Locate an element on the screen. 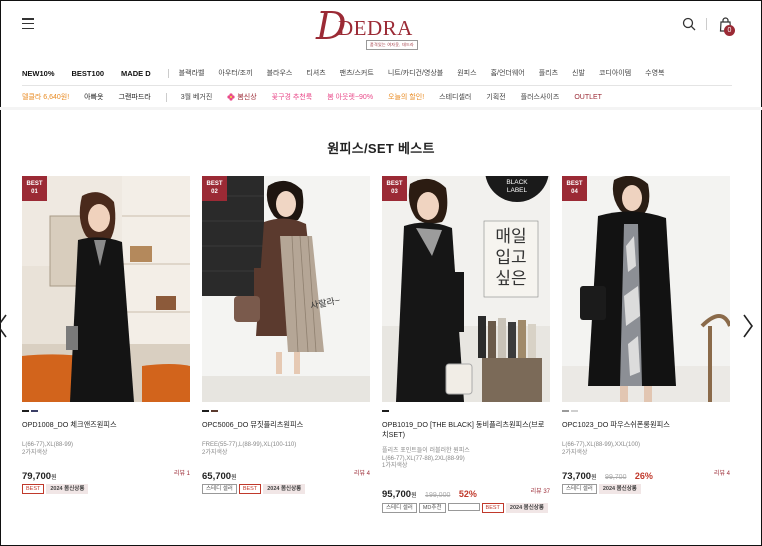 The image size is (762, 546). discount-rate: 52% is located at coordinates (467, 494).